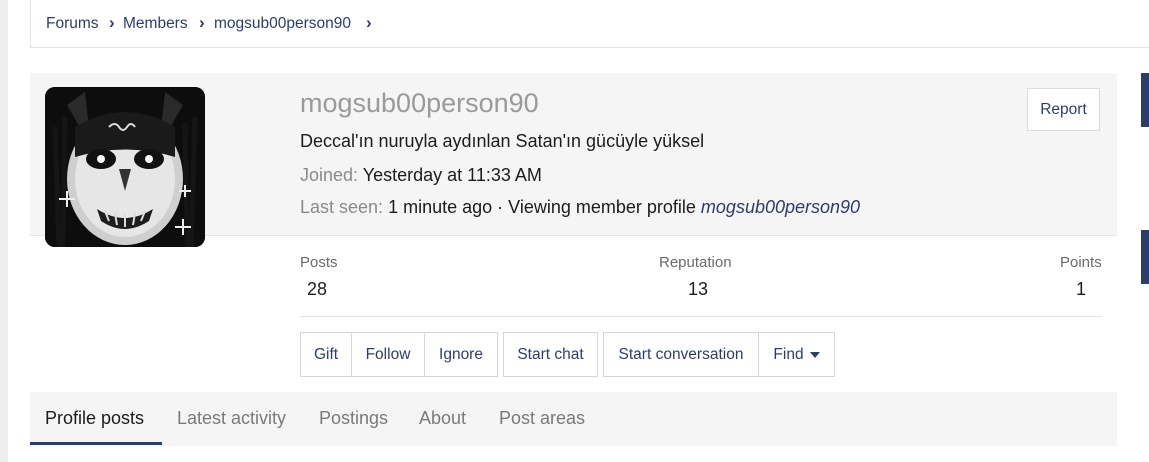 This screenshot has width=1149, height=462. Describe the element at coordinates (542, 207) in the screenshot. I see `last-seen-value: 1 minute ago · Viewing member profile` at that location.